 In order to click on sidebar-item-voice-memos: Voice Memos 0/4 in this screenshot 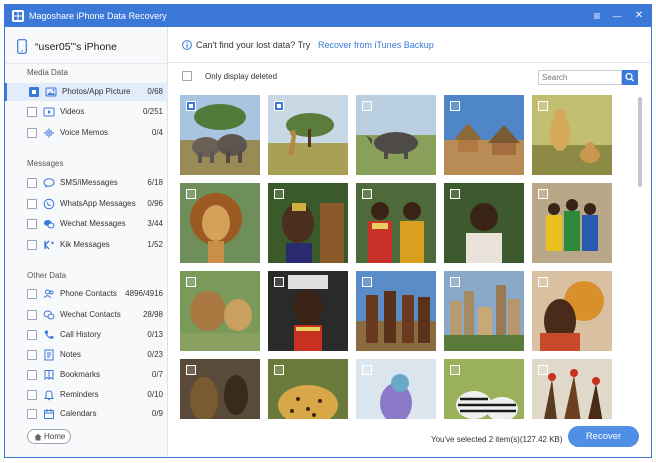, I will do `click(86, 133)`.